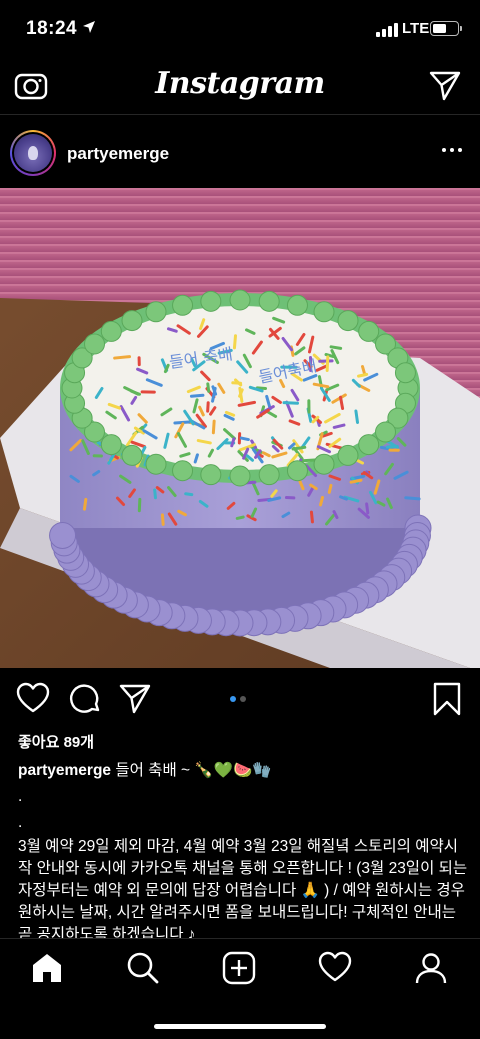 The height and width of the screenshot is (1039, 480). I want to click on comment-icon, so click(85, 699).